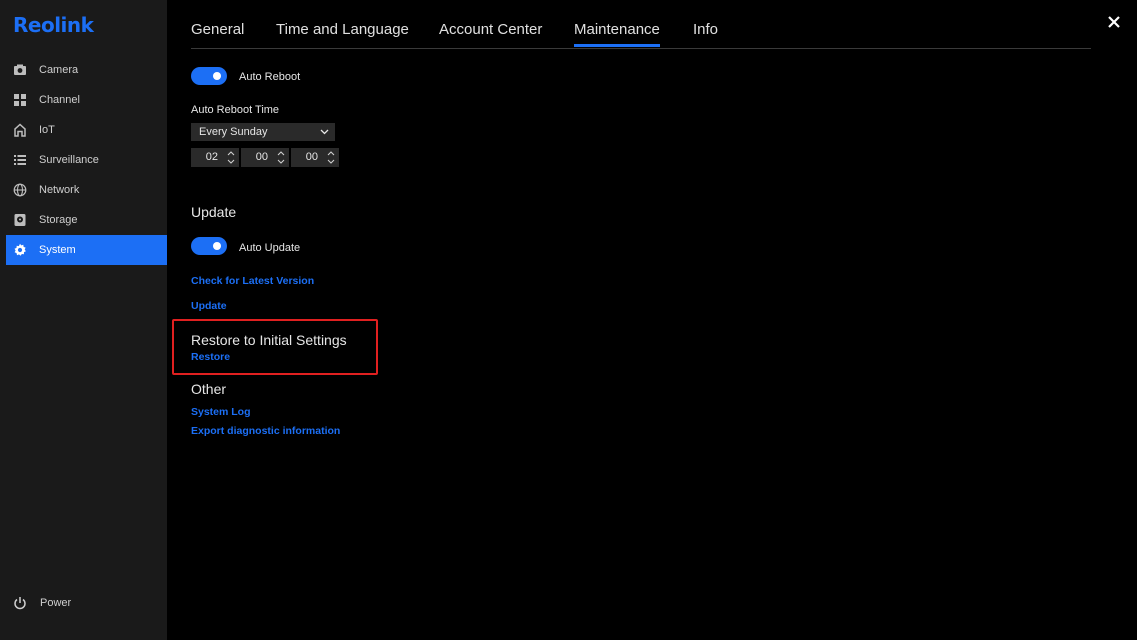 The image size is (1137, 640). I want to click on sidebar-nav: Camera Channel IoT Surveillance Network, so click(86, 160).